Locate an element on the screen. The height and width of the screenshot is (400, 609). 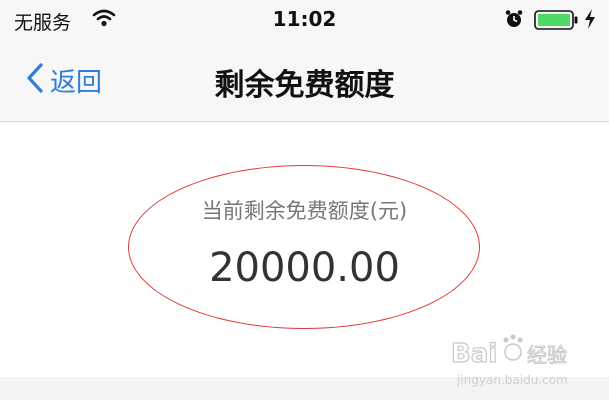
status-bar: 无服务 11:02 is located at coordinates (304, 20).